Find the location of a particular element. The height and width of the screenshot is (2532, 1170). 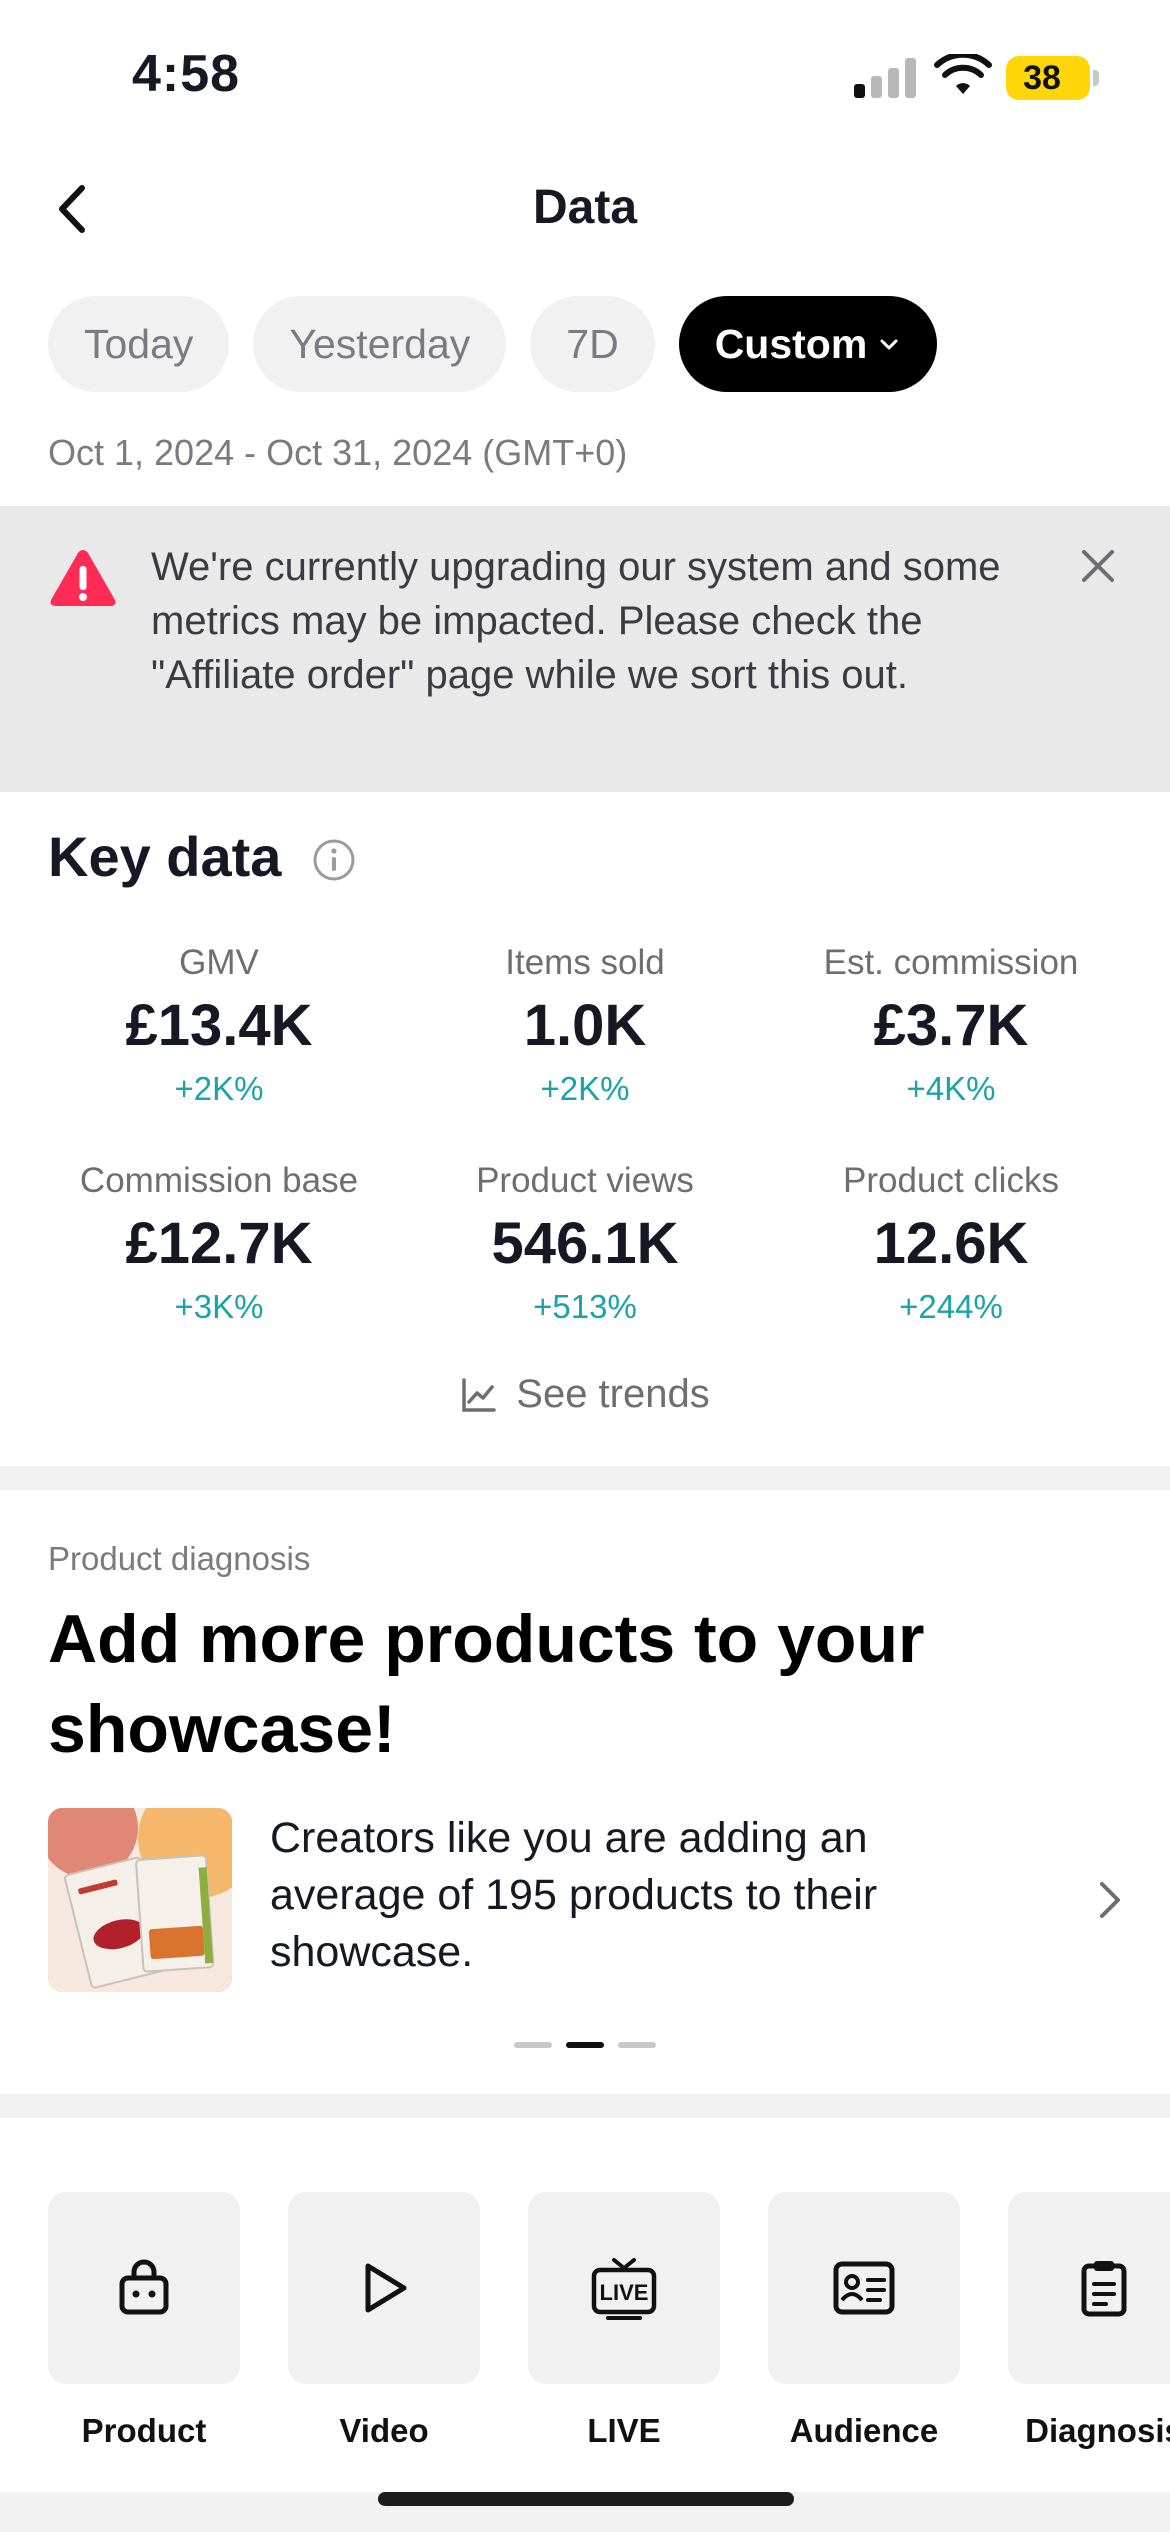

tool-diagnosis: Diagnosis is located at coordinates (1089, 2321).